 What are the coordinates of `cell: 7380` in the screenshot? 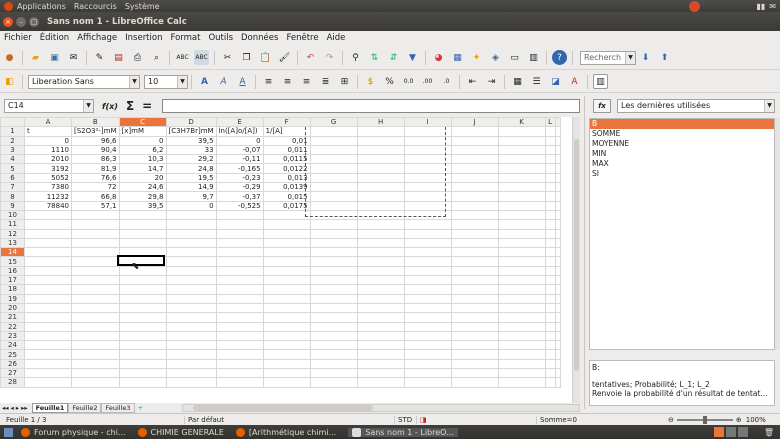 It's located at (48, 187).